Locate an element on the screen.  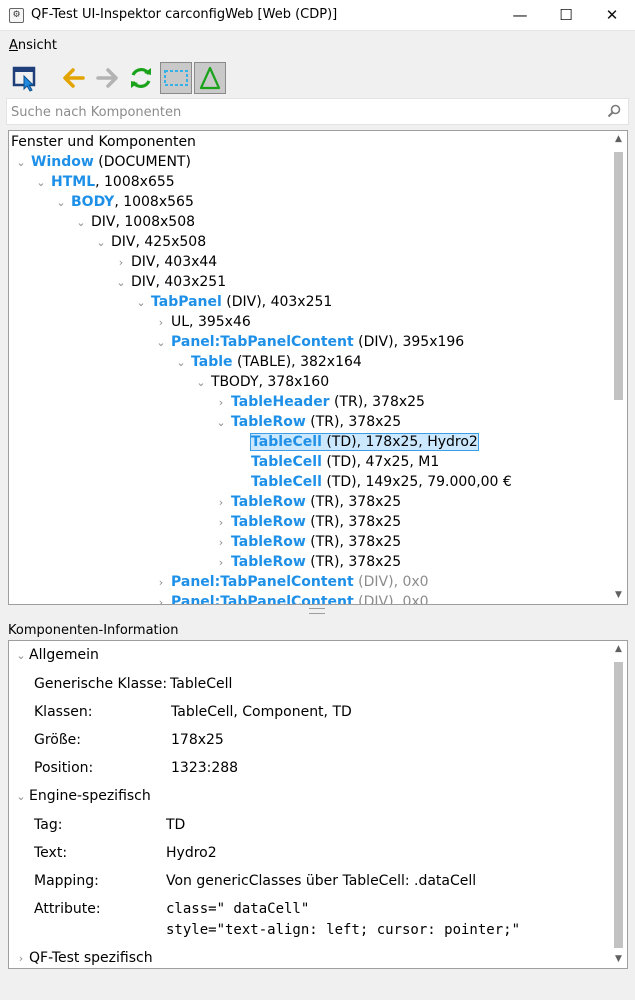
info-scroll-thumb is located at coordinates (618, 805).